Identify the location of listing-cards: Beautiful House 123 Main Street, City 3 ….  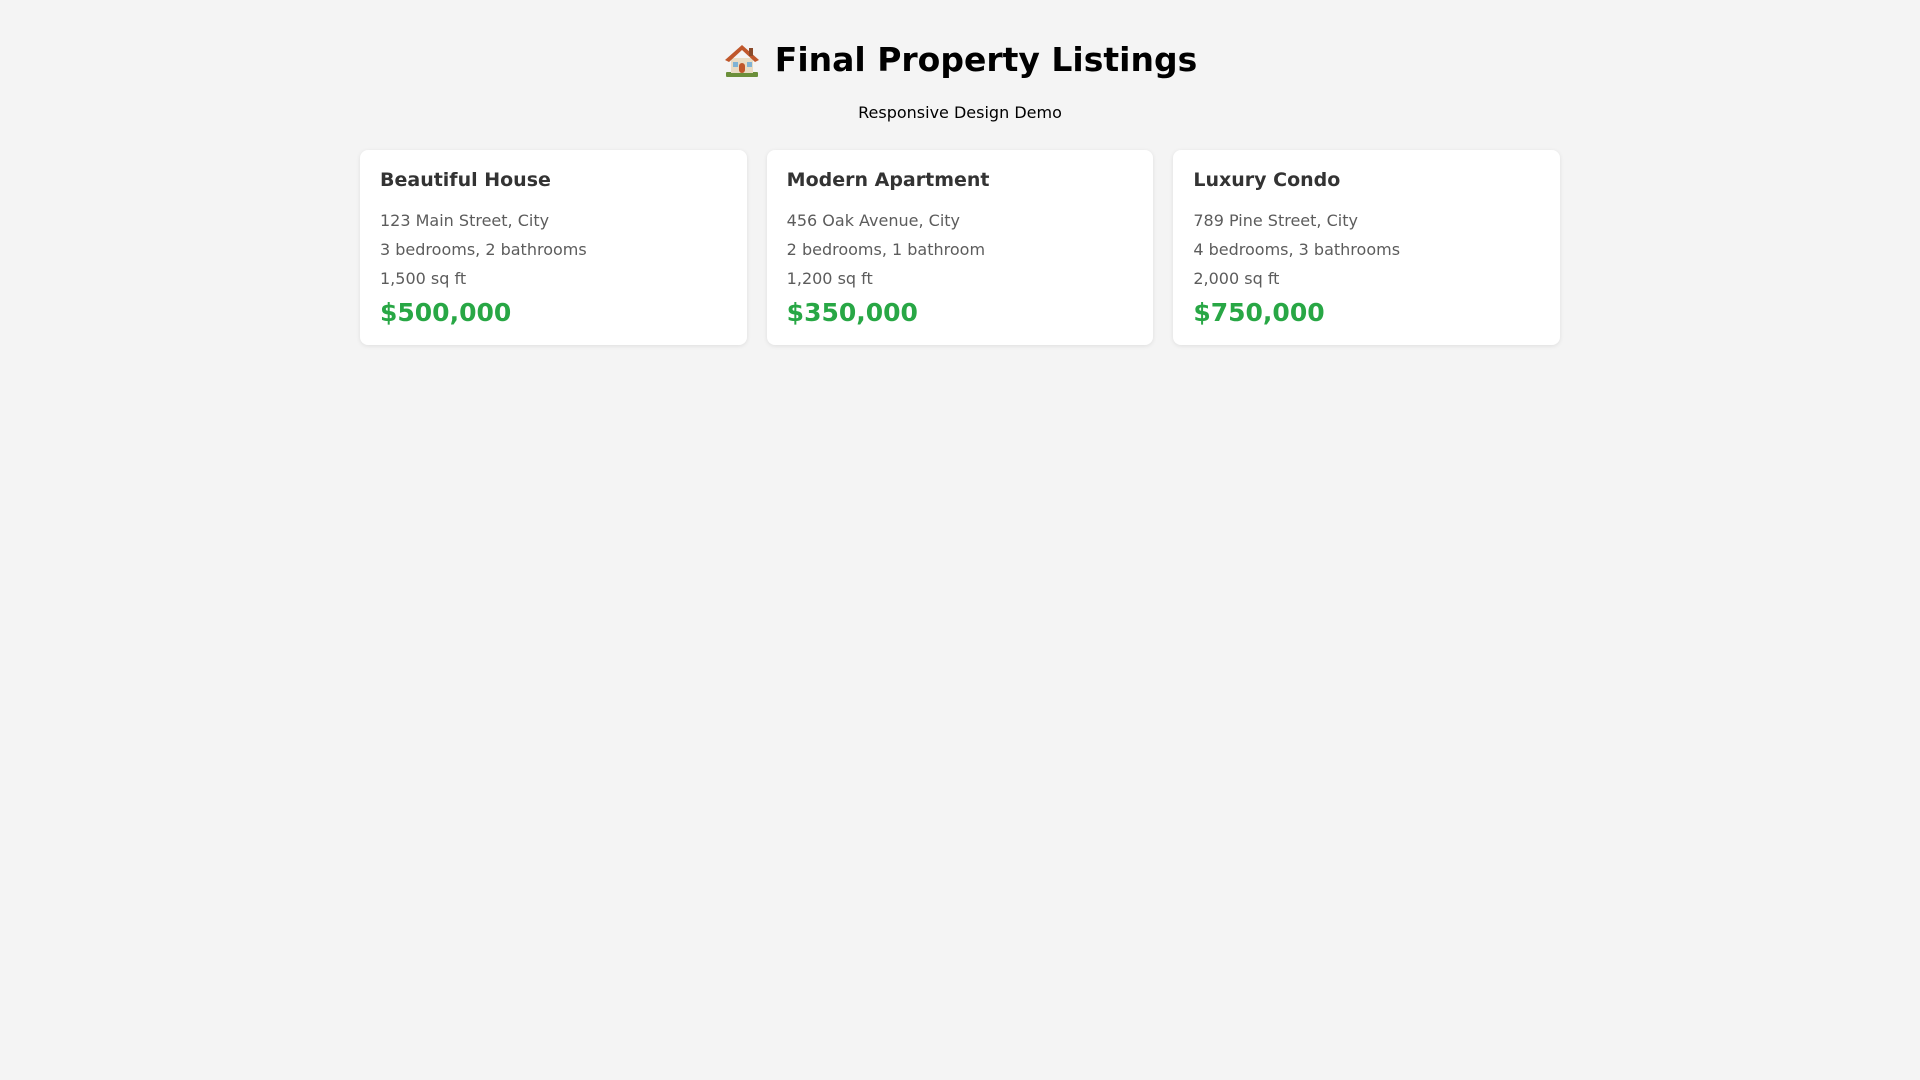
(960, 247).